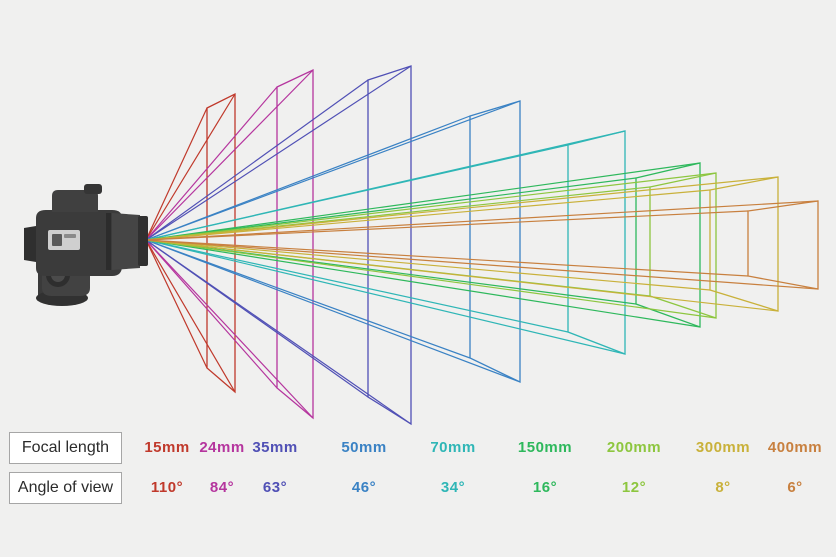  What do you see at coordinates (447, 258) in the screenshot?
I see `ray-near-bottom-400mm` at bounding box center [447, 258].